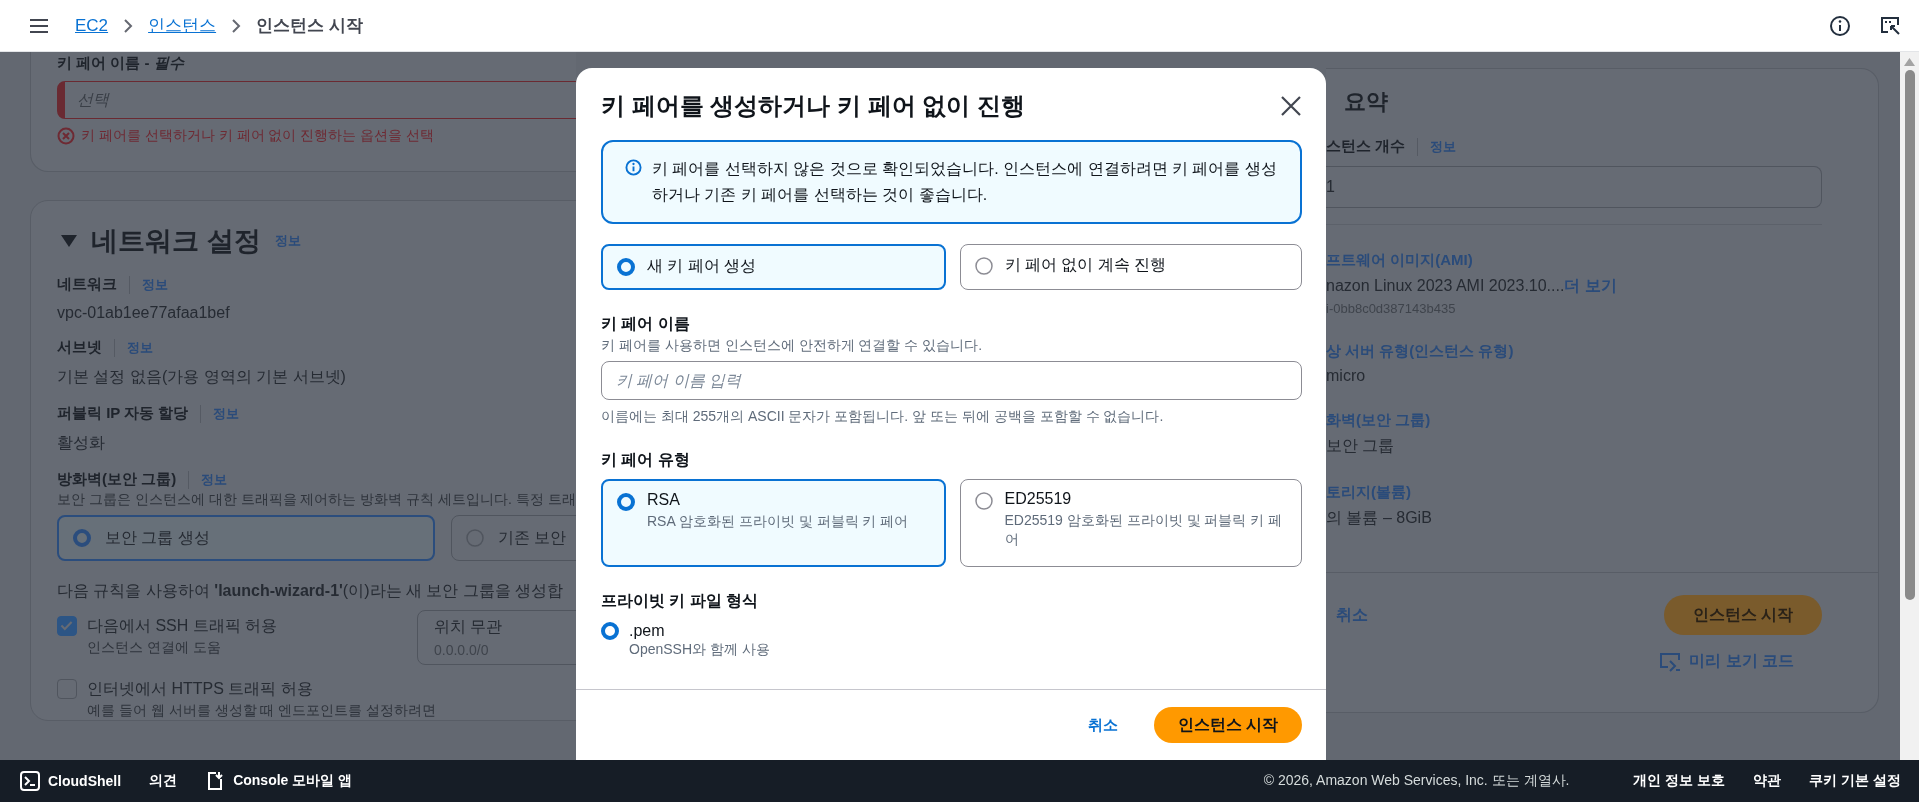 The width and height of the screenshot is (1919, 802). Describe the element at coordinates (1291, 106) in the screenshot. I see `close-icon` at that location.